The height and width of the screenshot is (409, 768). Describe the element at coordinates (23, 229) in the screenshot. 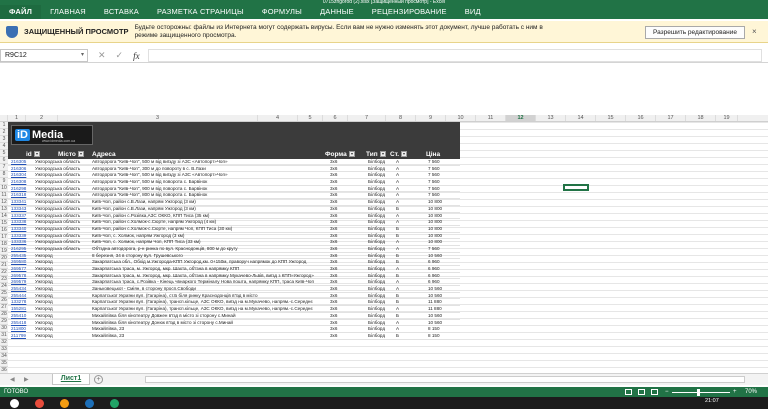

I see `cell-id: 133340` at that location.